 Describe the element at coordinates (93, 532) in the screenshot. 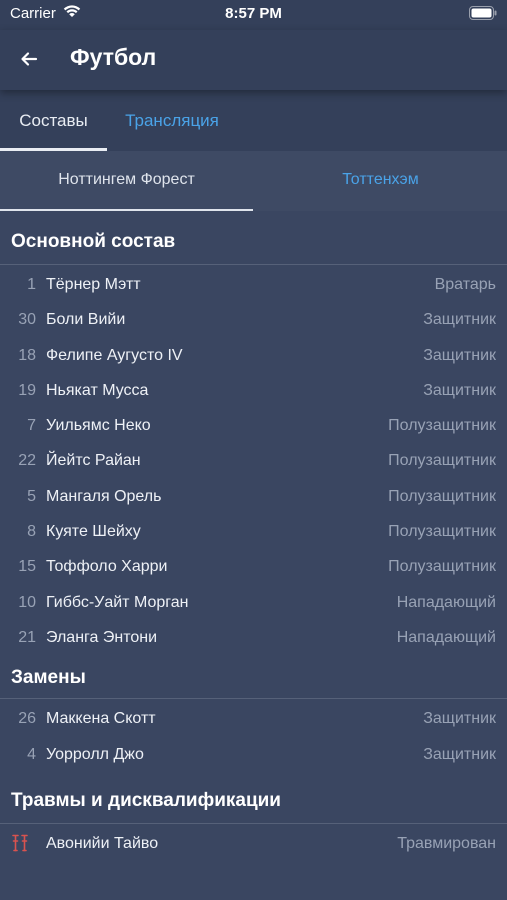

I see `player-name: Куяте Шейху` at that location.